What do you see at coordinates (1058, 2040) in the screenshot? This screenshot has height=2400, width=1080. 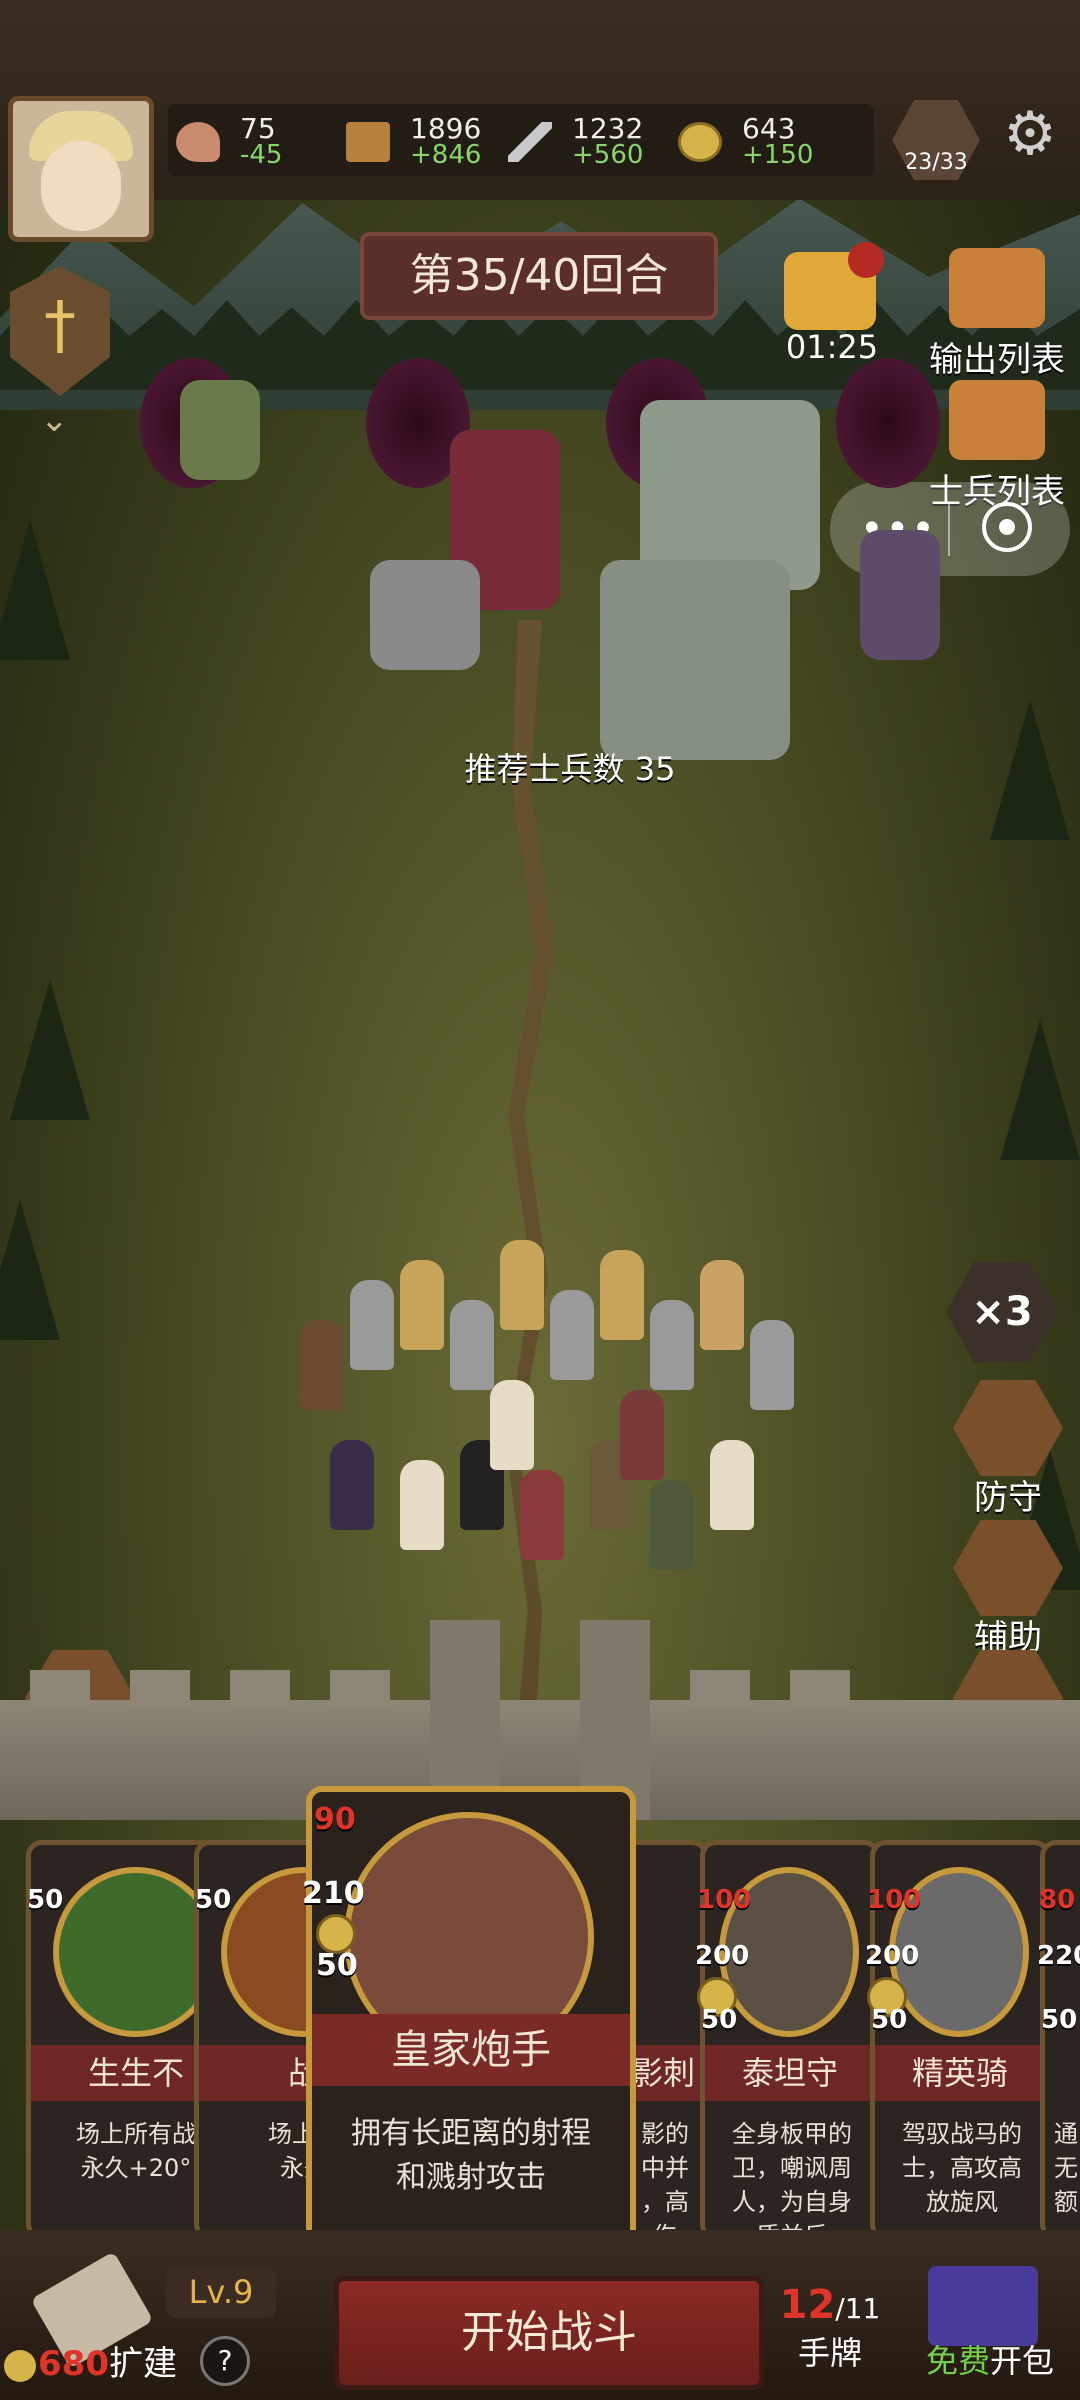 I see `card-partial: 80 220 50 通 无 额` at bounding box center [1058, 2040].